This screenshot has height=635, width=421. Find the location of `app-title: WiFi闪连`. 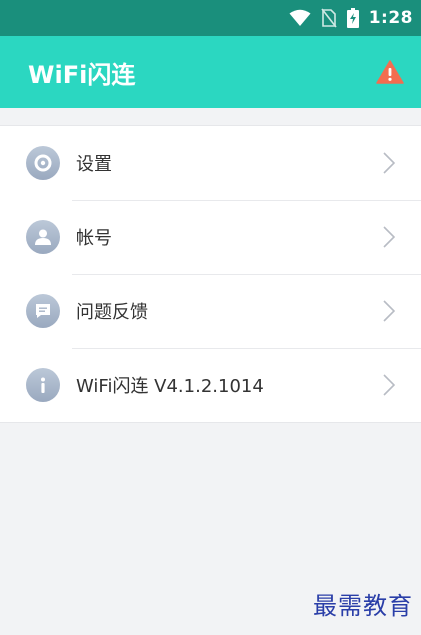

app-title: WiFi闪连 is located at coordinates (82, 74).